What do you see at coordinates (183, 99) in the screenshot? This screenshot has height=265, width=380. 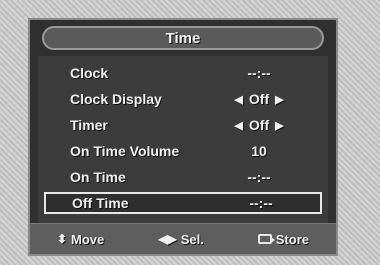 I see `menu-item-clock-display: Clock Display ◀ Off ▶` at bounding box center [183, 99].